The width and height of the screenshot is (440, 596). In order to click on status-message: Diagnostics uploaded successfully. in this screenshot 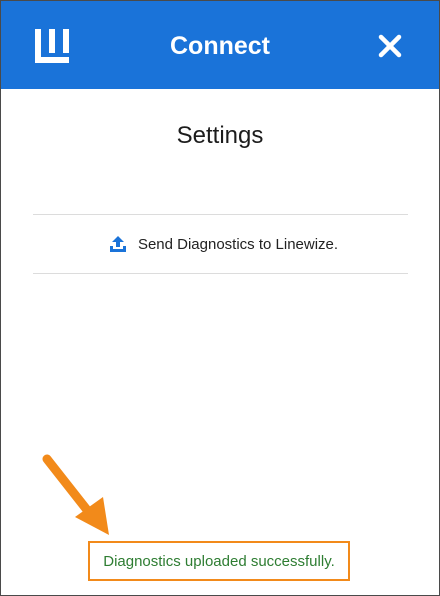, I will do `click(219, 561)`.